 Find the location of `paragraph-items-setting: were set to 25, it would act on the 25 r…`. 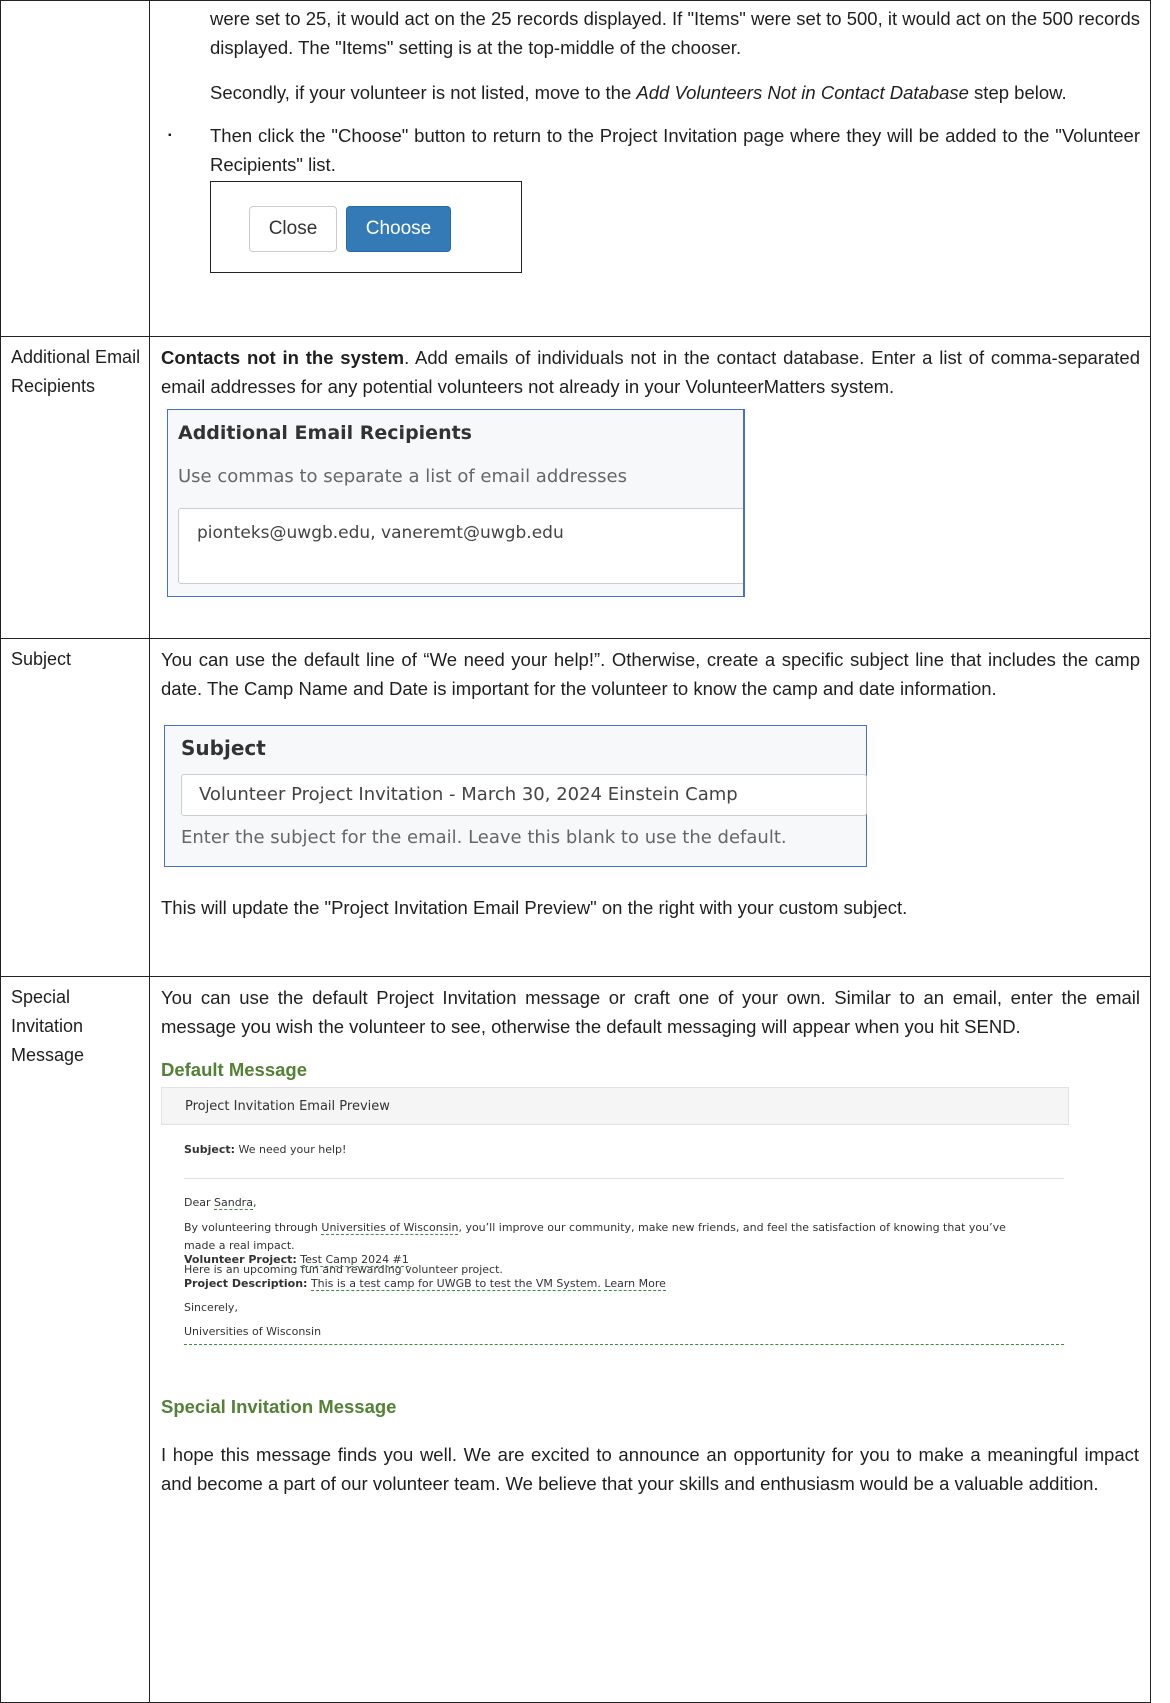

paragraph-items-setting: were set to 25, it would act on the 25 r… is located at coordinates (675, 33).